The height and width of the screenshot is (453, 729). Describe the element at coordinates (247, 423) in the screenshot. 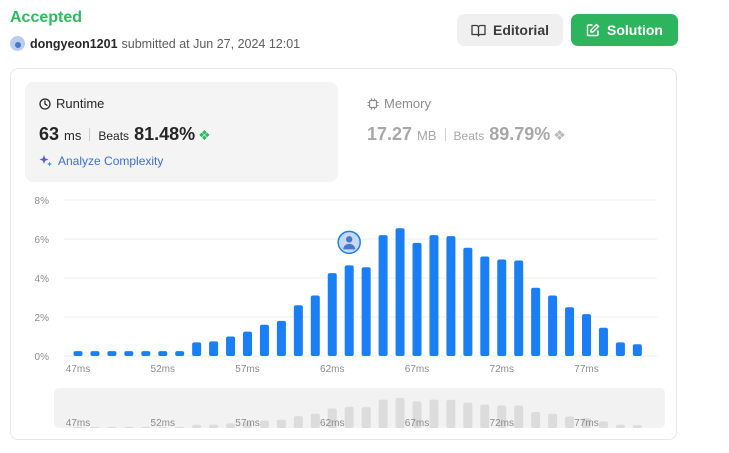

I see `overview-x-tick-label: 57ms` at that location.